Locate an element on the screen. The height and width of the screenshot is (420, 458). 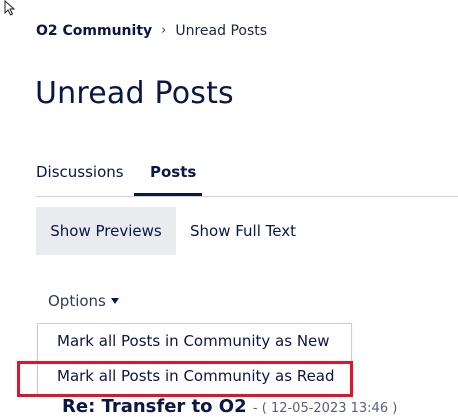
menu-item-mark-all-read: Mark all Posts in Community as Read is located at coordinates (194, 376).